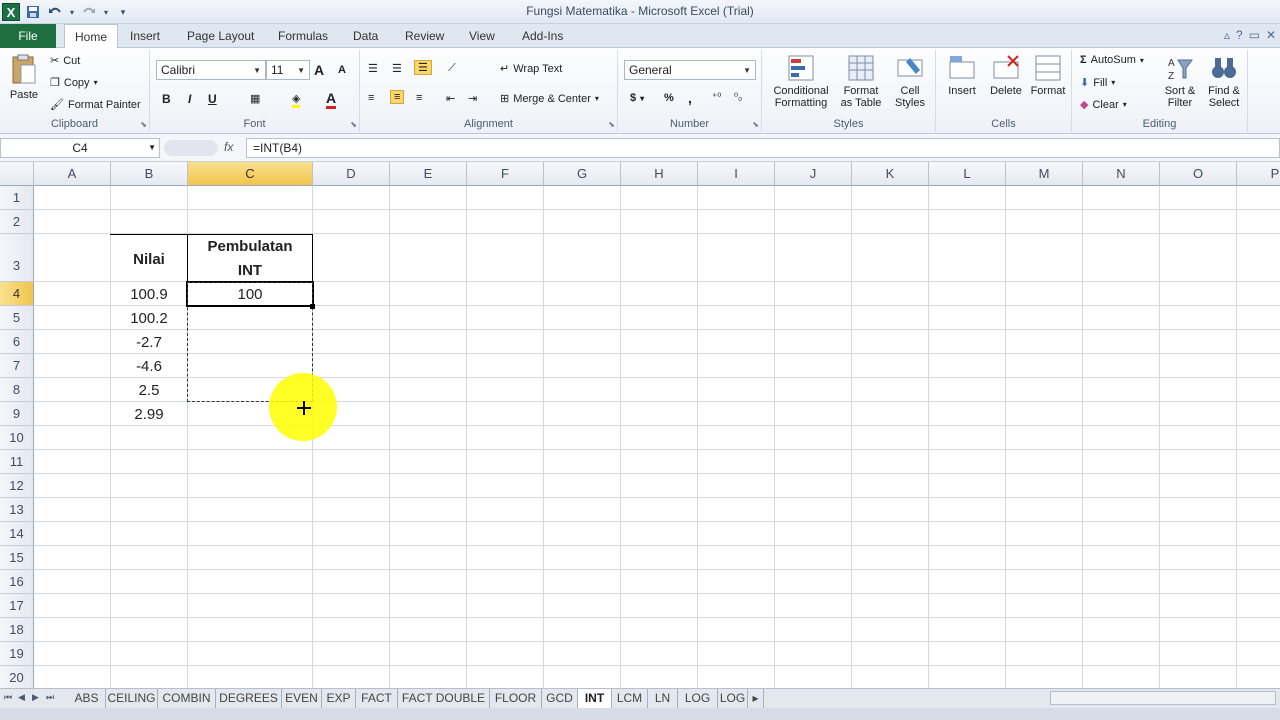 The width and height of the screenshot is (1280, 720). Describe the element at coordinates (149, 414) in the screenshot. I see `cell-b9: 2.99` at that location.